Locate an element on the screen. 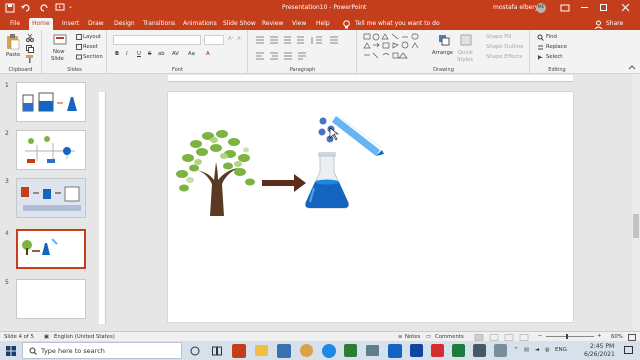  tab-draw: Draw is located at coordinates (96, 24).